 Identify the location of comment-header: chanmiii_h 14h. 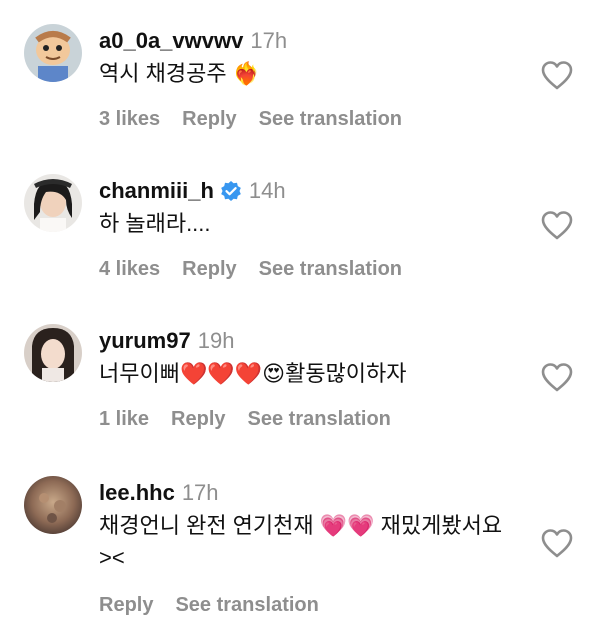
(192, 191).